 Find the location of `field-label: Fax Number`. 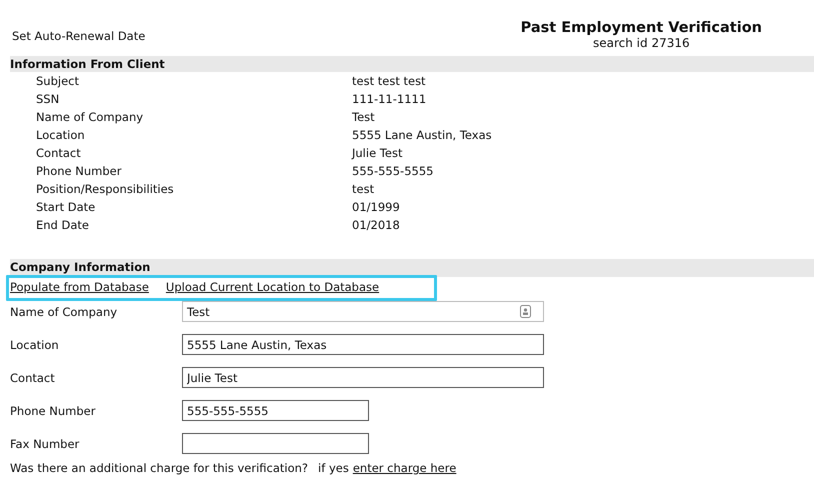

field-label: Fax Number is located at coordinates (45, 443).